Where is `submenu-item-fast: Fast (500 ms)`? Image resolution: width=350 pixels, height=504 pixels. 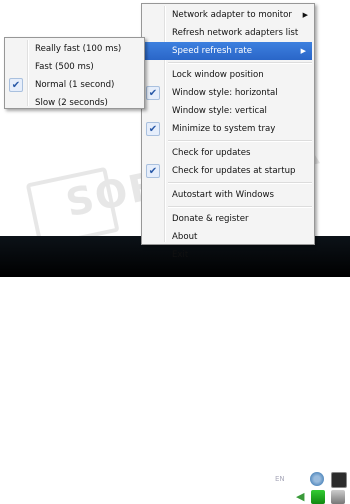
submenu-item-fast: Fast (500 ms) is located at coordinates (74, 67).